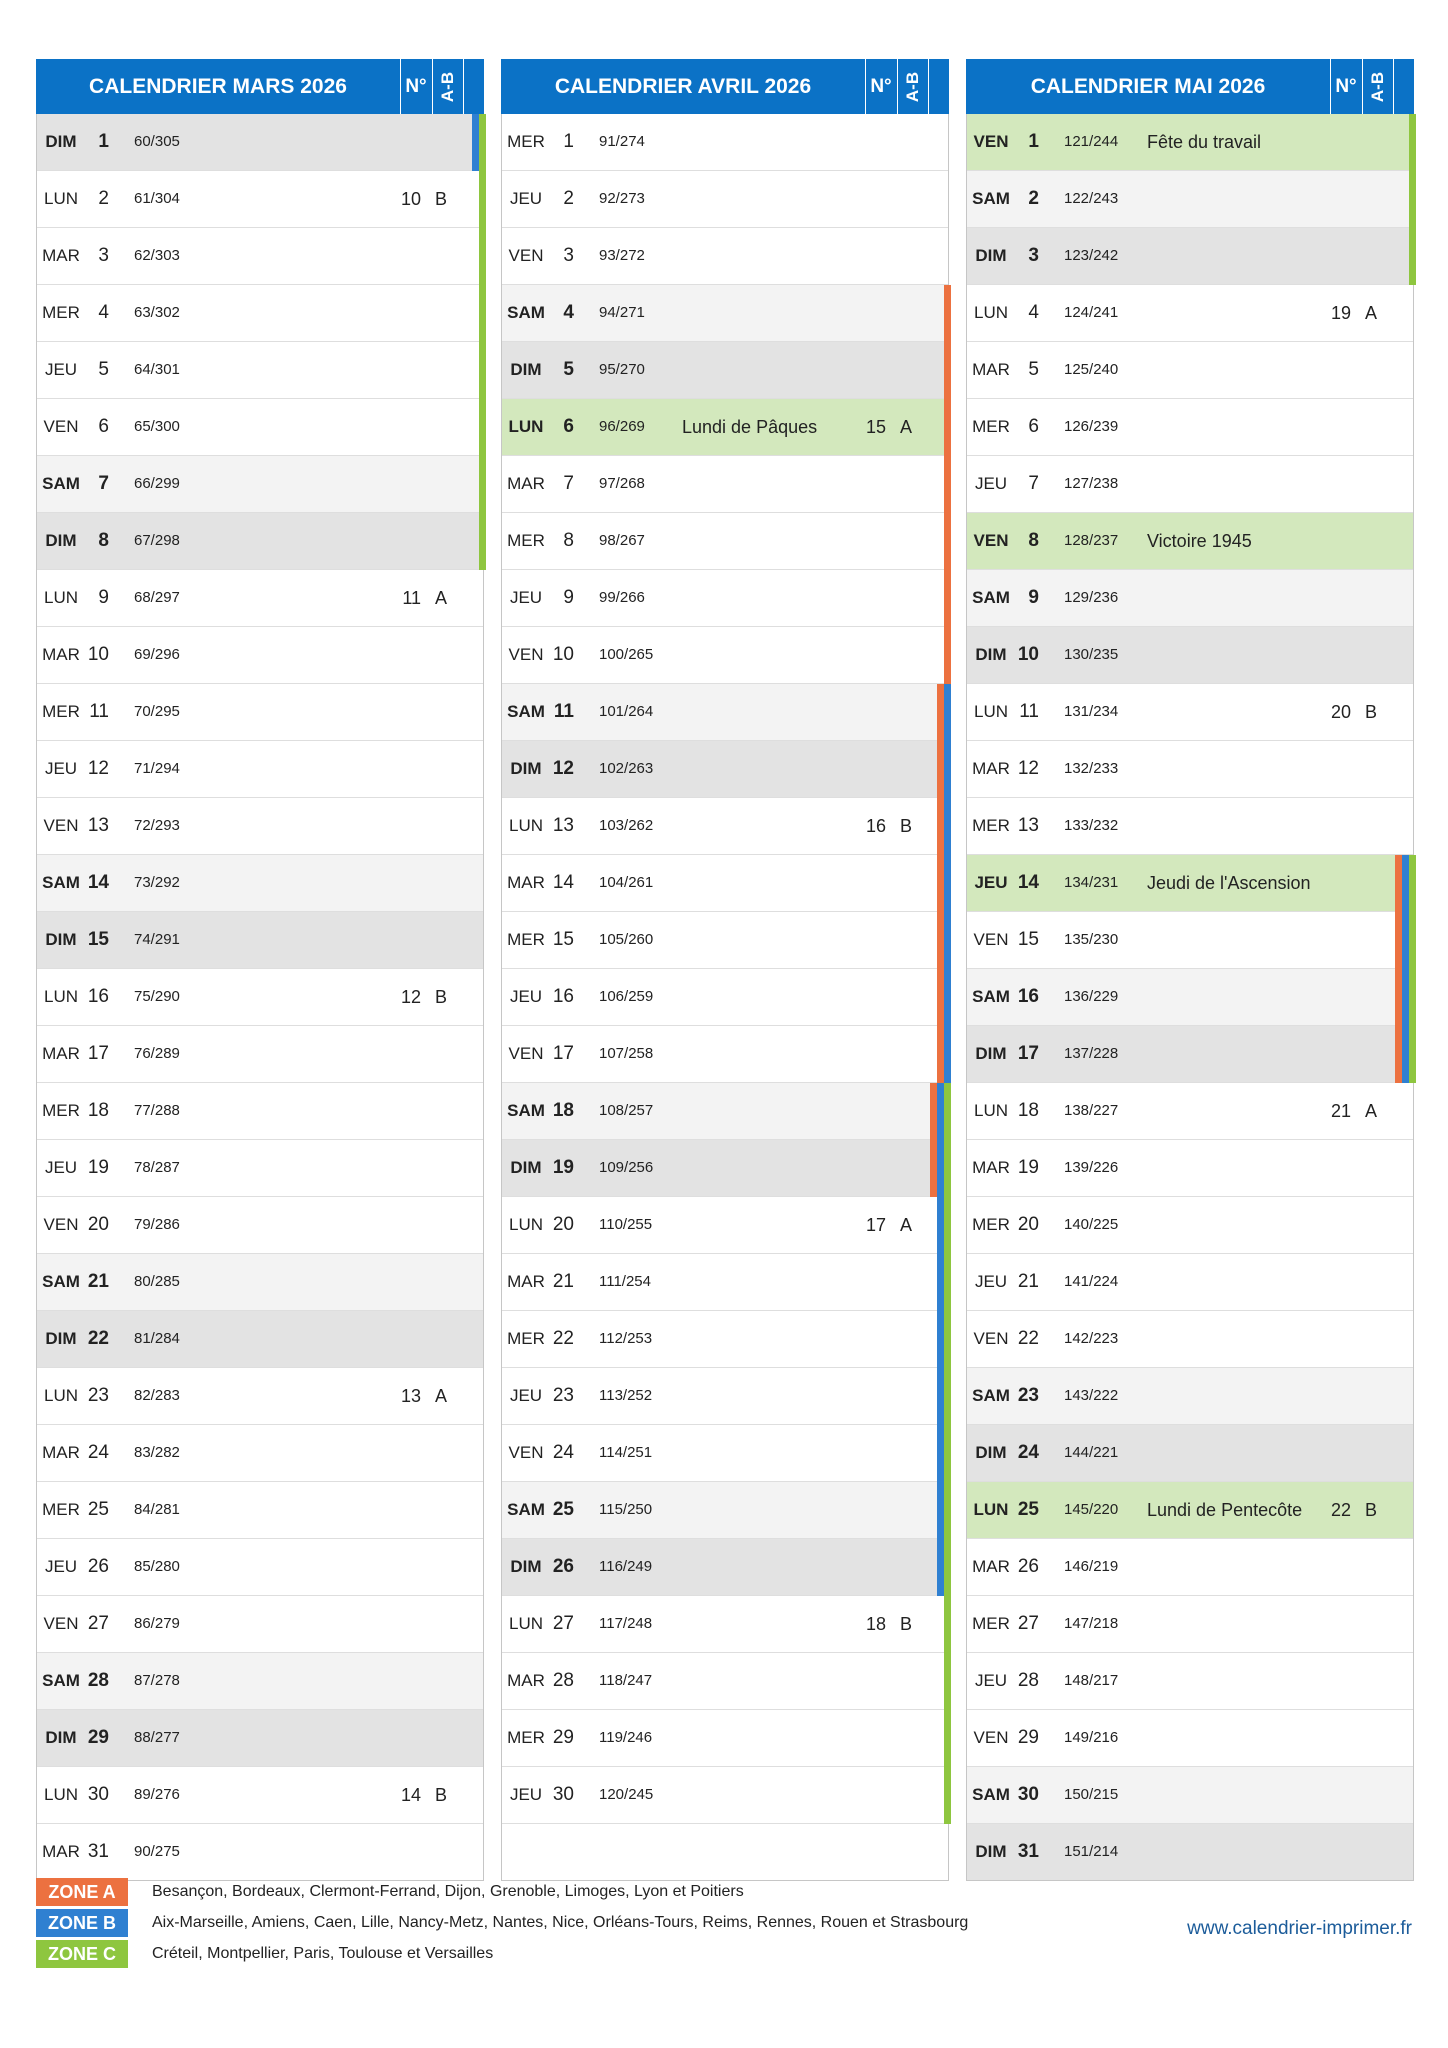 Image resolution: width=1448 pixels, height=2048 pixels. What do you see at coordinates (61, 1167) in the screenshot?
I see `weekday-label: JEU` at bounding box center [61, 1167].